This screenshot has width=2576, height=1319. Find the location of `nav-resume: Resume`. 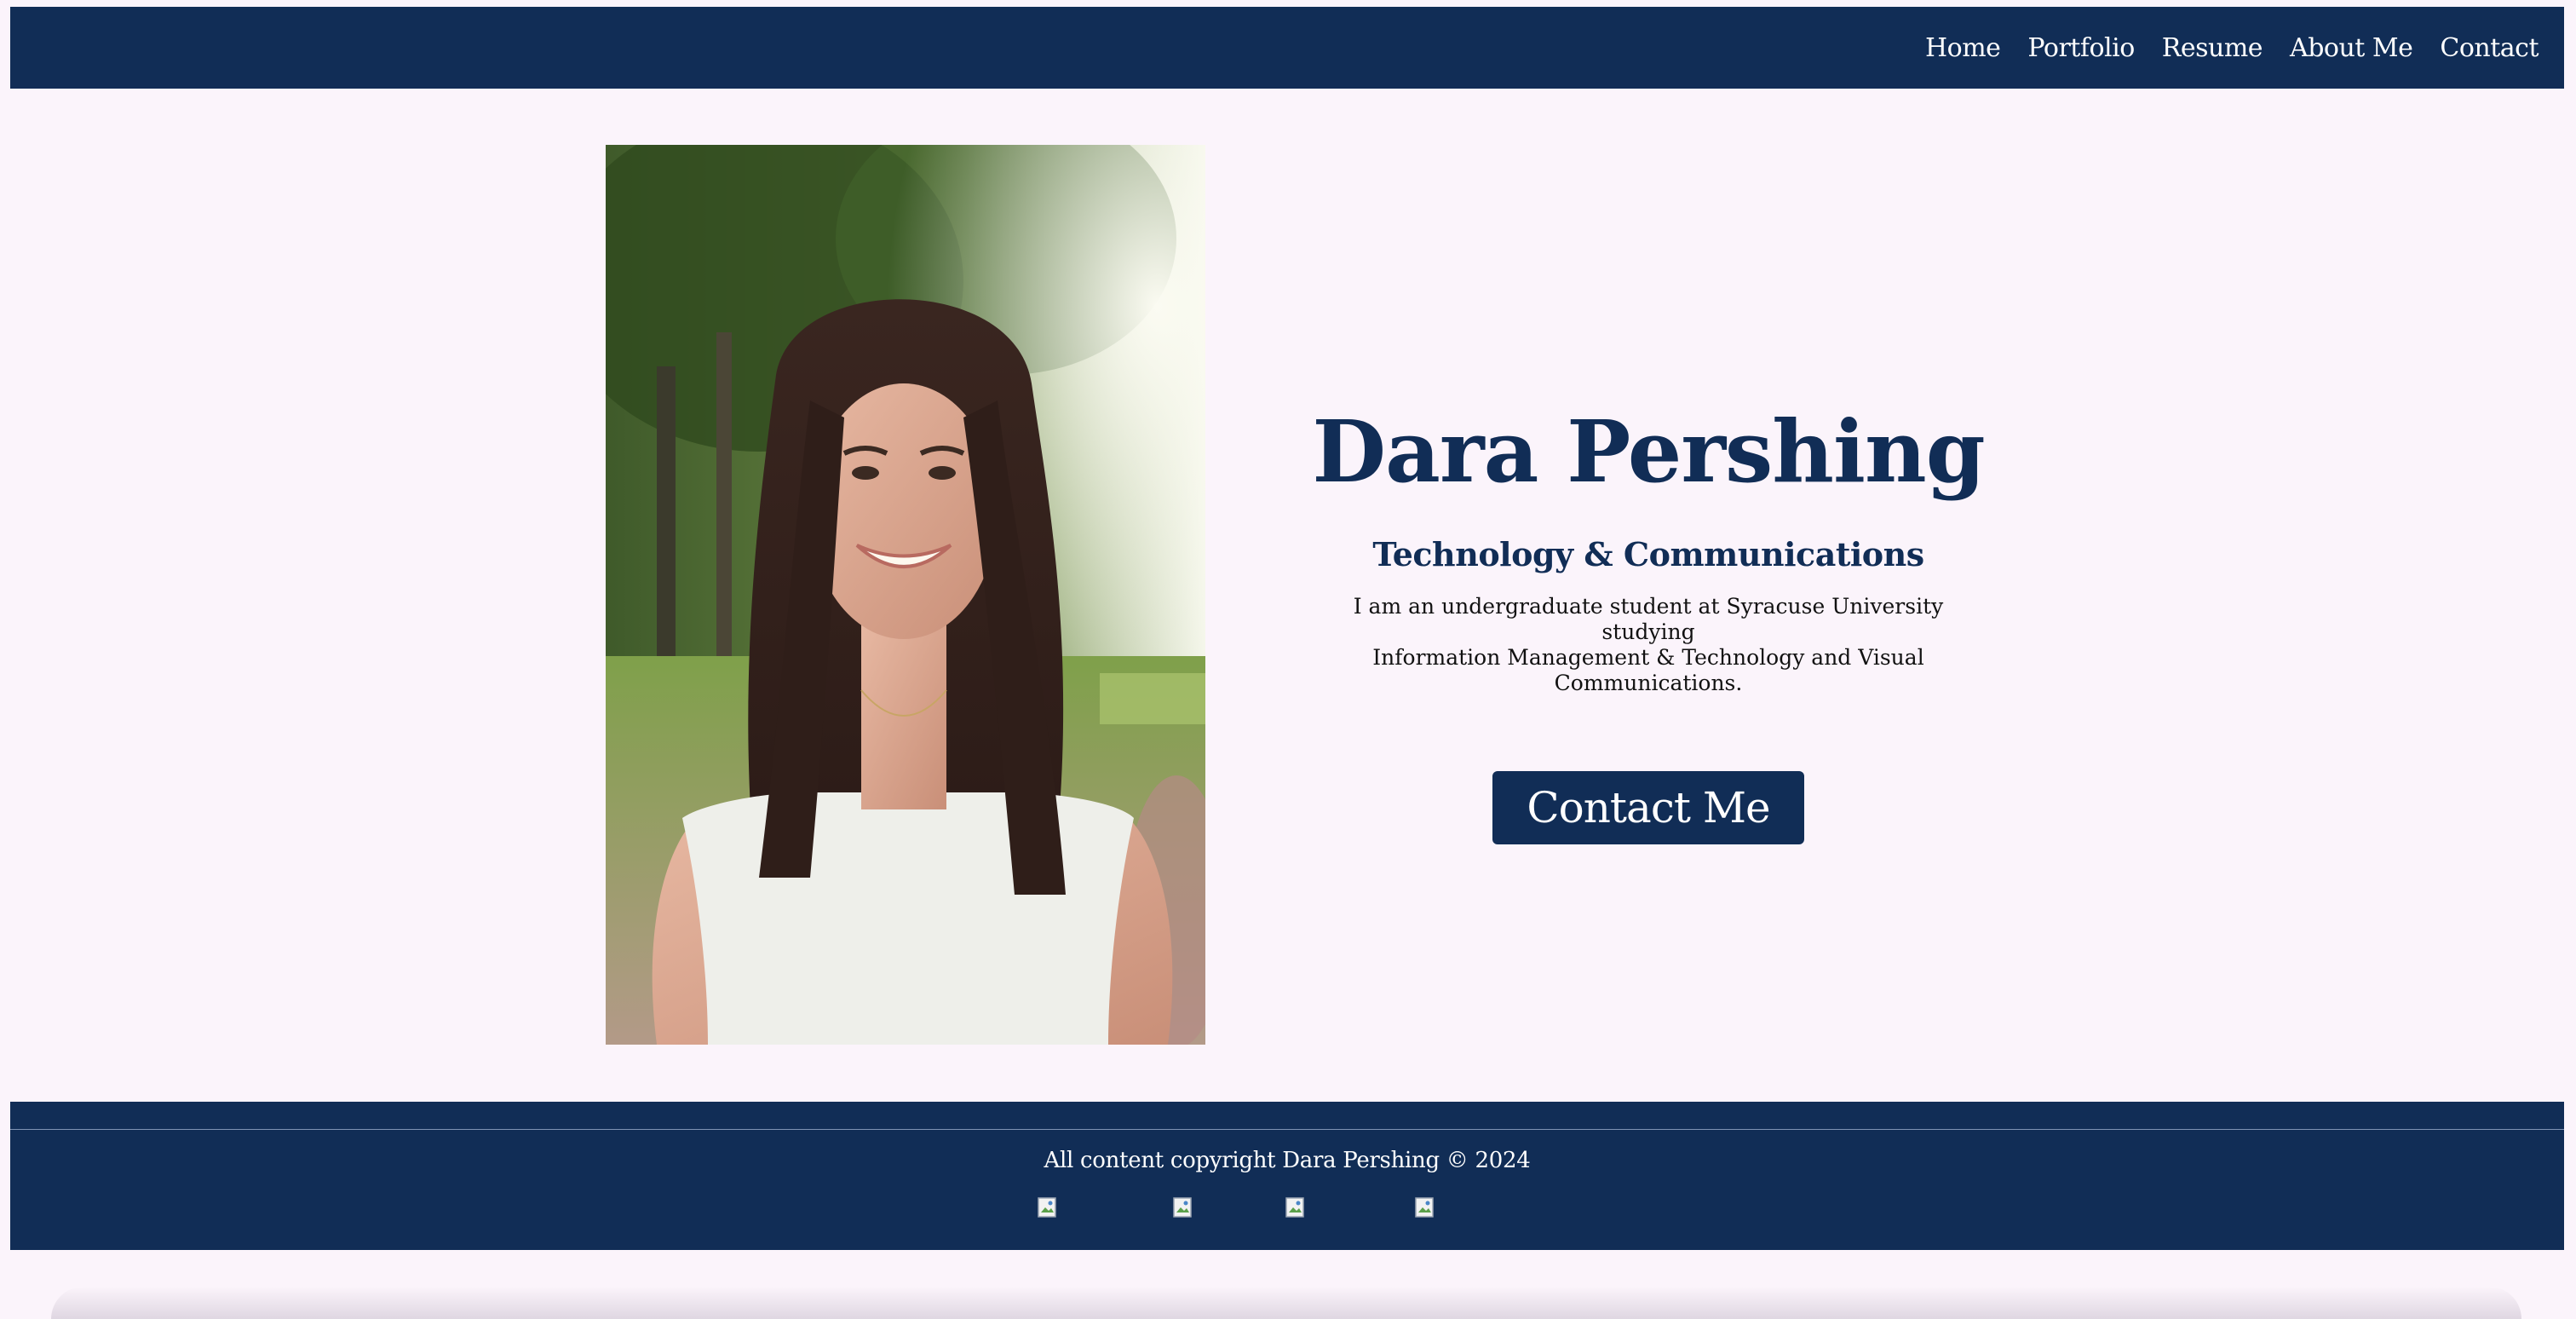

nav-resume: Resume is located at coordinates (2213, 48).